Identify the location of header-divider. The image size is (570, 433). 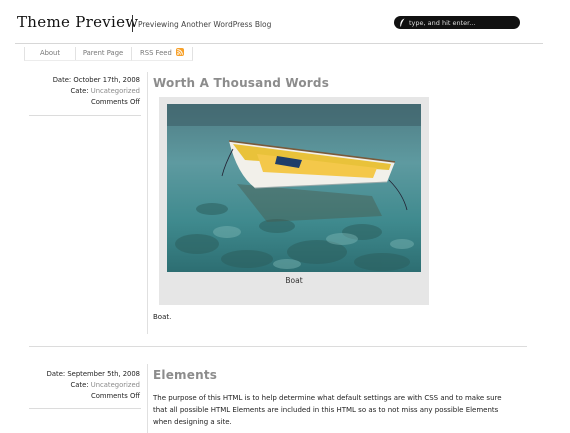
(279, 43).